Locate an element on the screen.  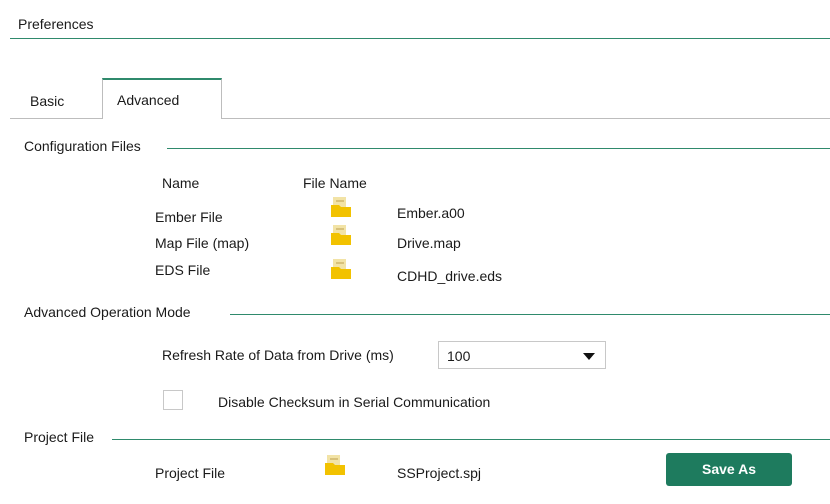
tab-advanced: Advanced is located at coordinates (162, 98).